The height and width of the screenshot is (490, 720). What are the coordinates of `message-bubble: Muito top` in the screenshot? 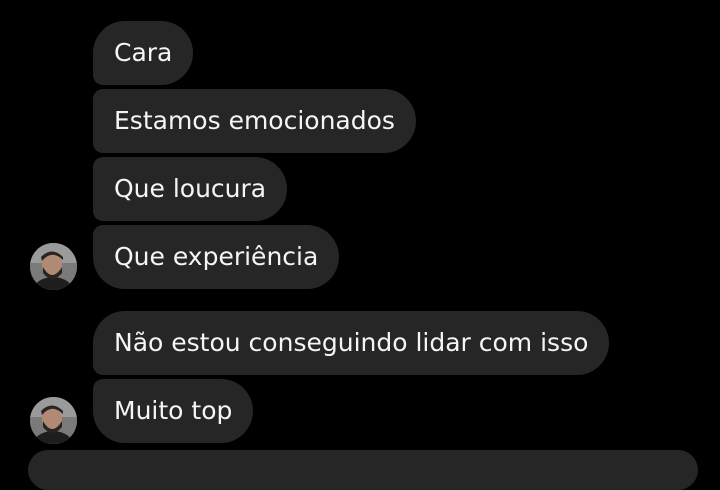 It's located at (173, 411).